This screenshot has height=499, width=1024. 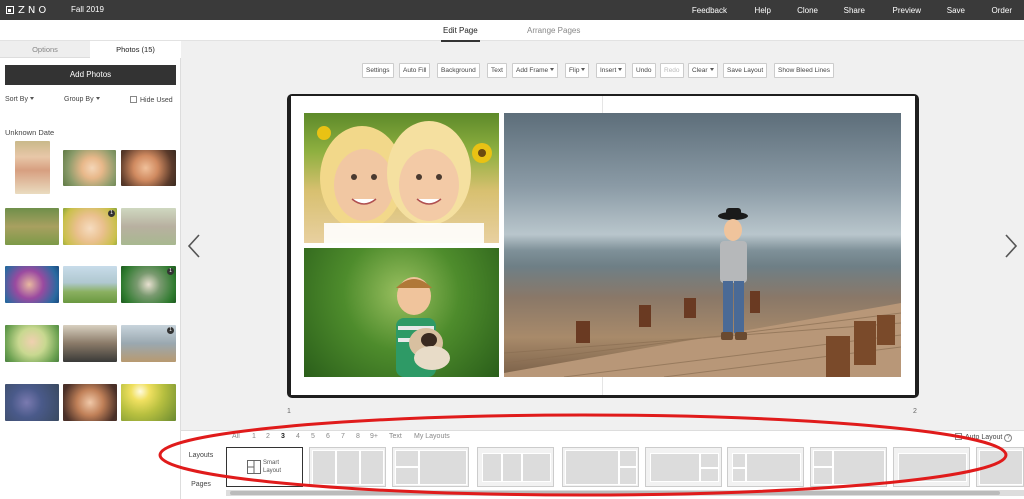 I want to click on save-button: Save, so click(x=956, y=10).